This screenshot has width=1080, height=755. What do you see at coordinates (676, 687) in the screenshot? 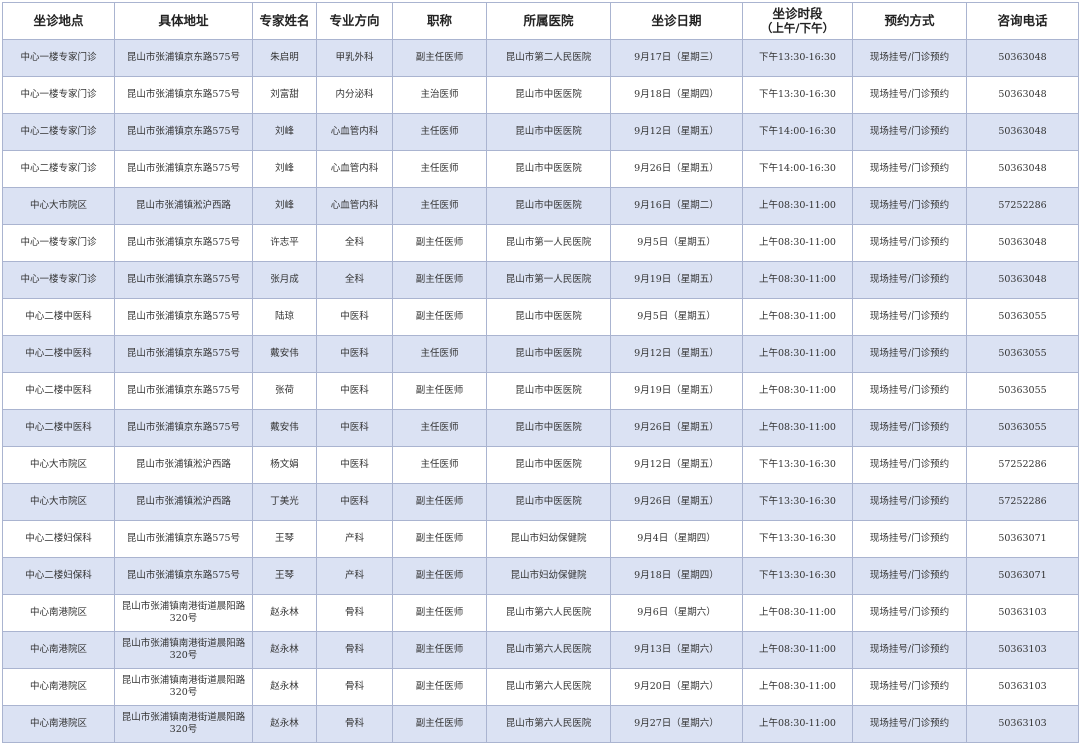
I see `date-cell: 9月20日（星期六）` at bounding box center [676, 687].